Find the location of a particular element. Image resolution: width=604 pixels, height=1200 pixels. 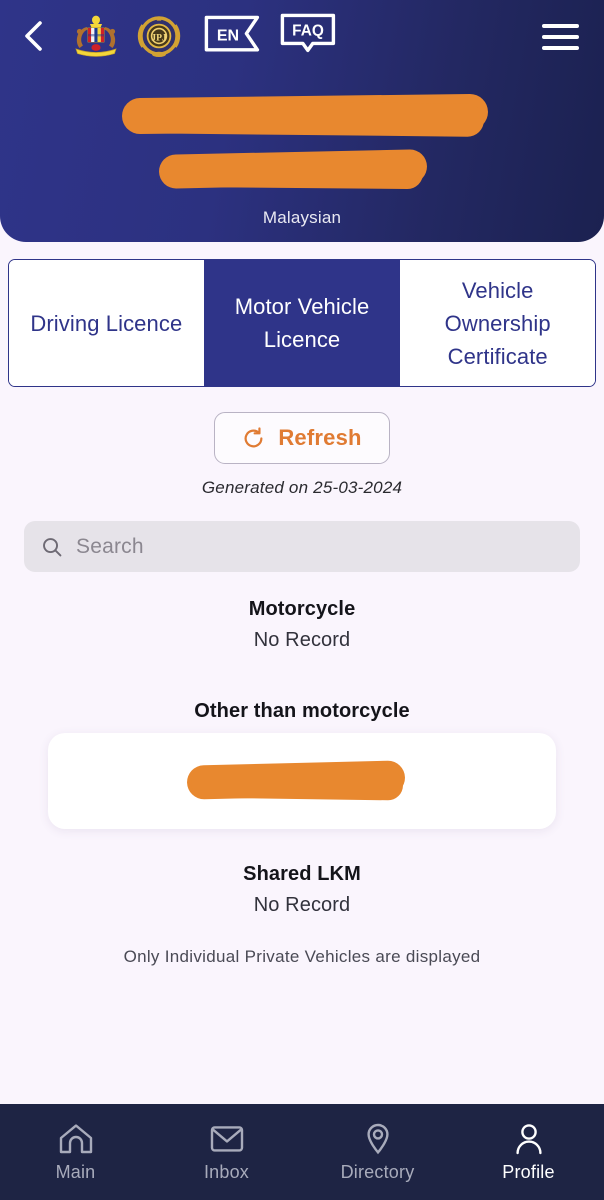

nav-label-profile: Profile is located at coordinates (528, 1171).